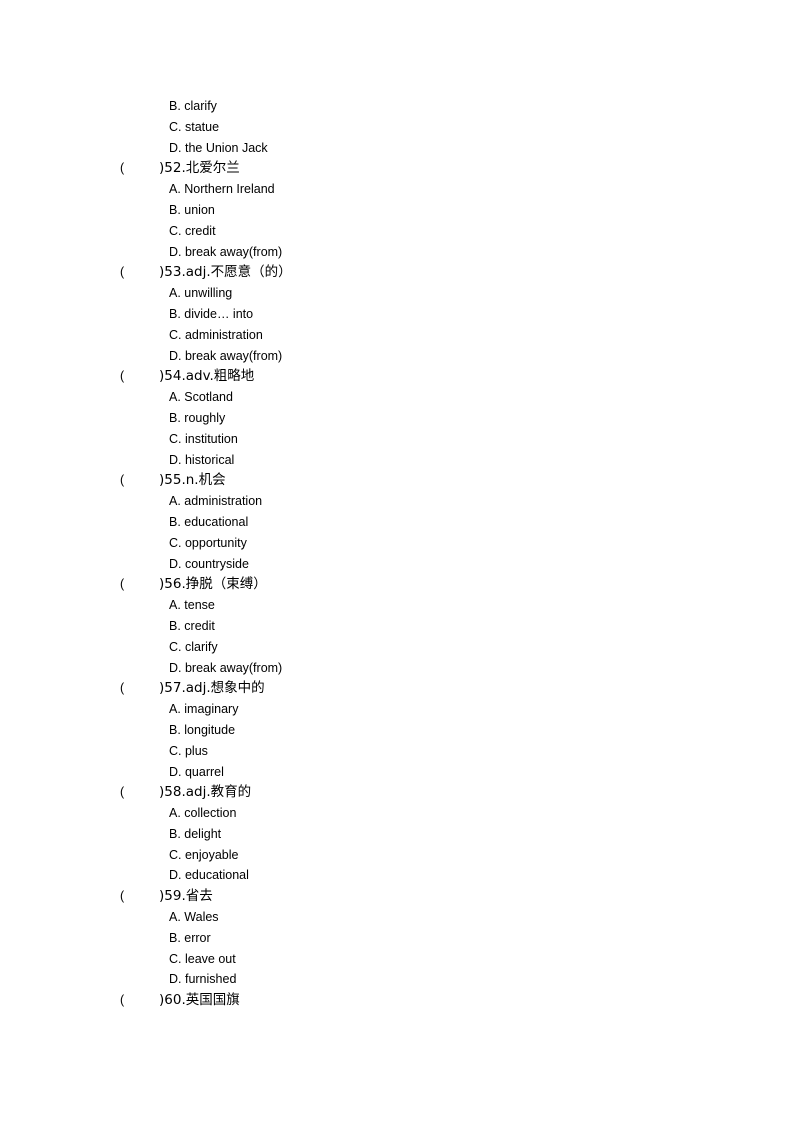  What do you see at coordinates (397, 792) in the screenshot?
I see `question-58: ( )58.adj.教育的` at bounding box center [397, 792].